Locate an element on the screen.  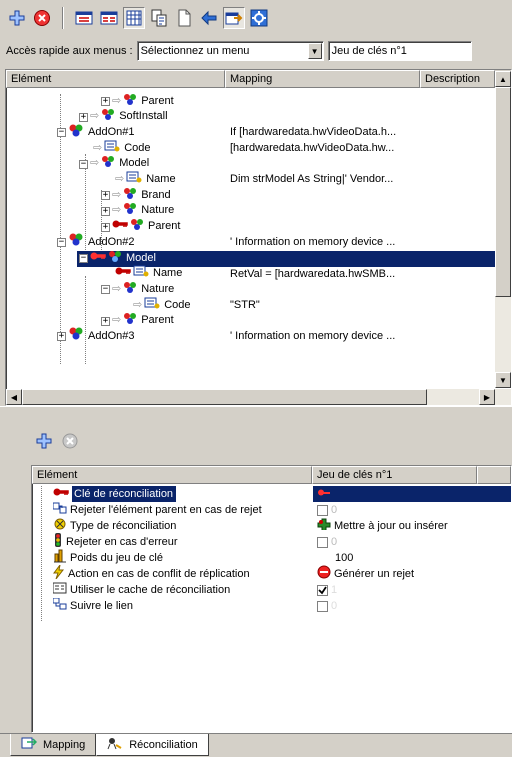
view-detail-icon is located at coordinates (109, 18).